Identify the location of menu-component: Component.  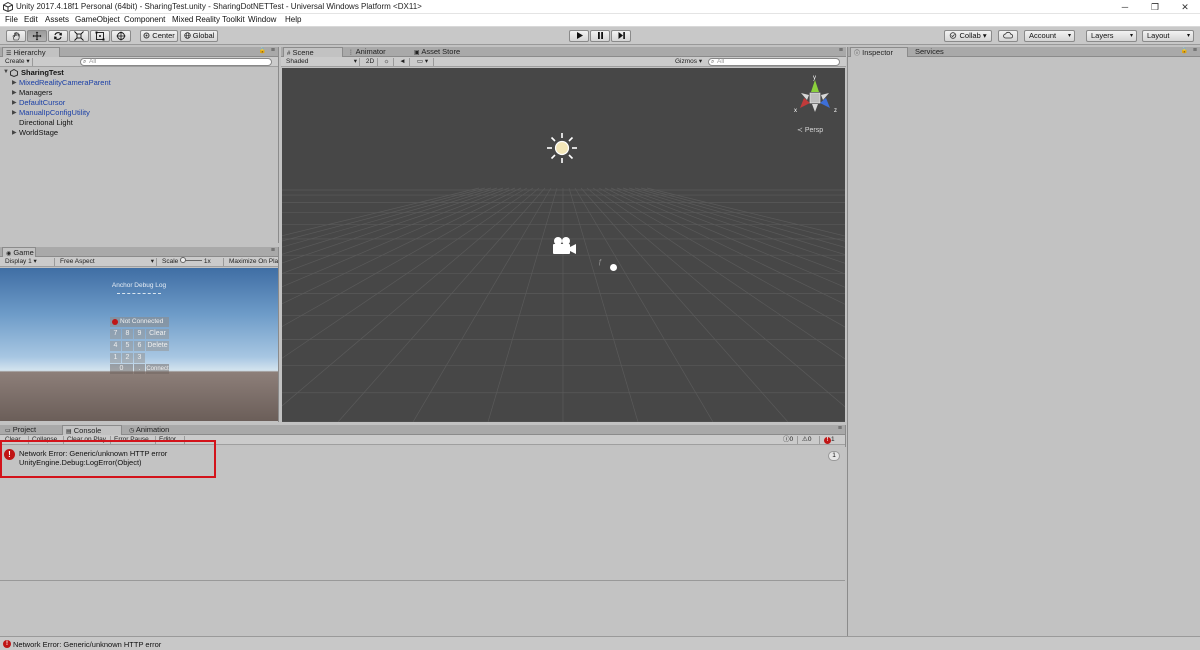
(144, 19).